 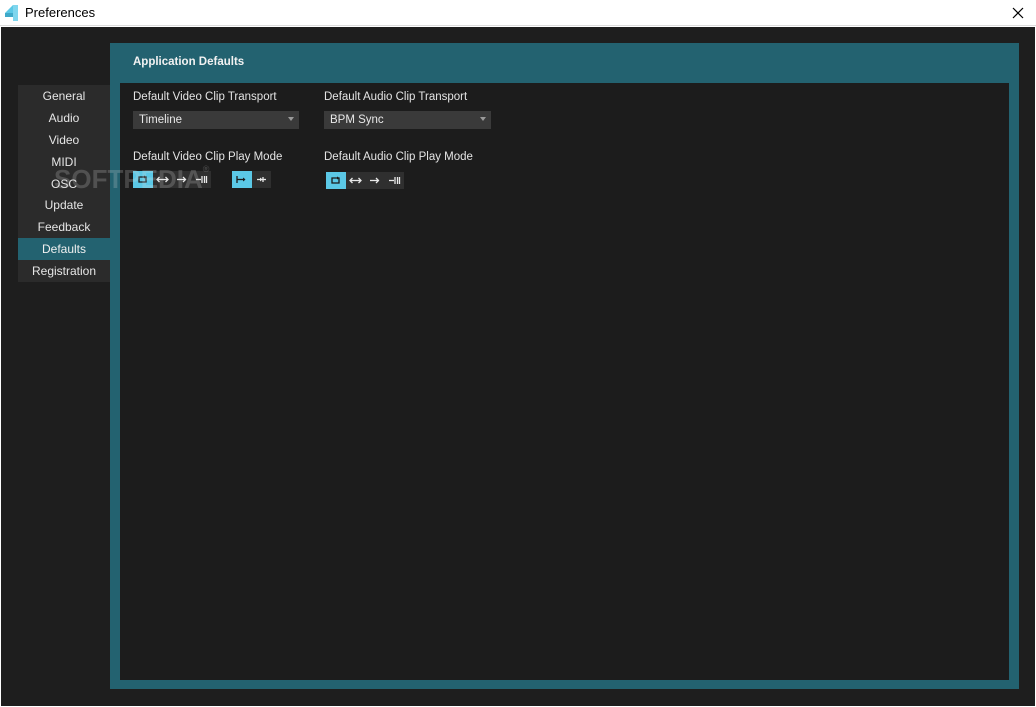 What do you see at coordinates (396, 97) in the screenshot?
I see `audio-transport-label: Default Audio Clip Transport` at bounding box center [396, 97].